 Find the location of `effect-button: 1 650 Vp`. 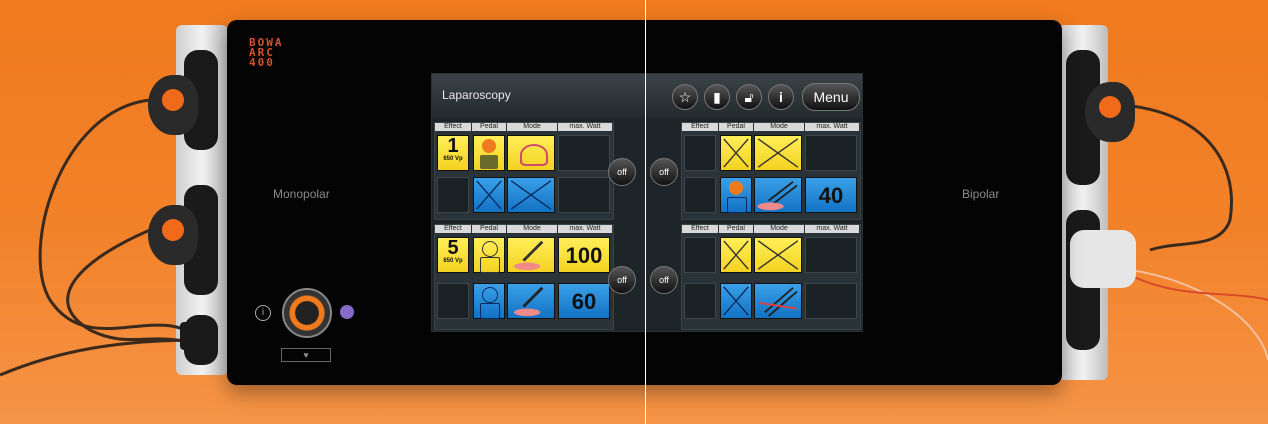

effect-button: 1 650 Vp is located at coordinates (453, 153).